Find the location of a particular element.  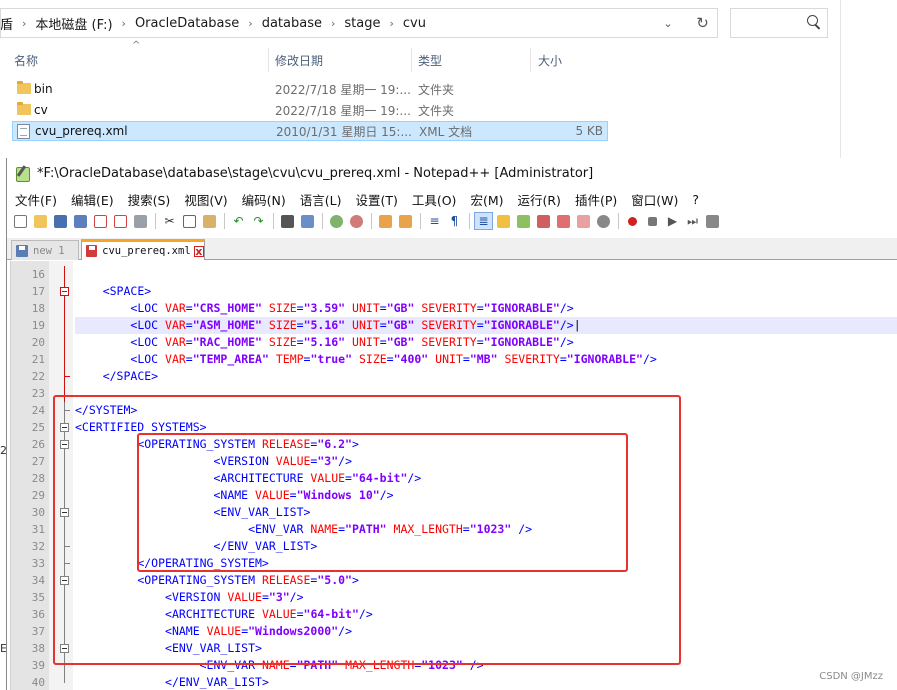

monitoring-icon is located at coordinates (603, 221).